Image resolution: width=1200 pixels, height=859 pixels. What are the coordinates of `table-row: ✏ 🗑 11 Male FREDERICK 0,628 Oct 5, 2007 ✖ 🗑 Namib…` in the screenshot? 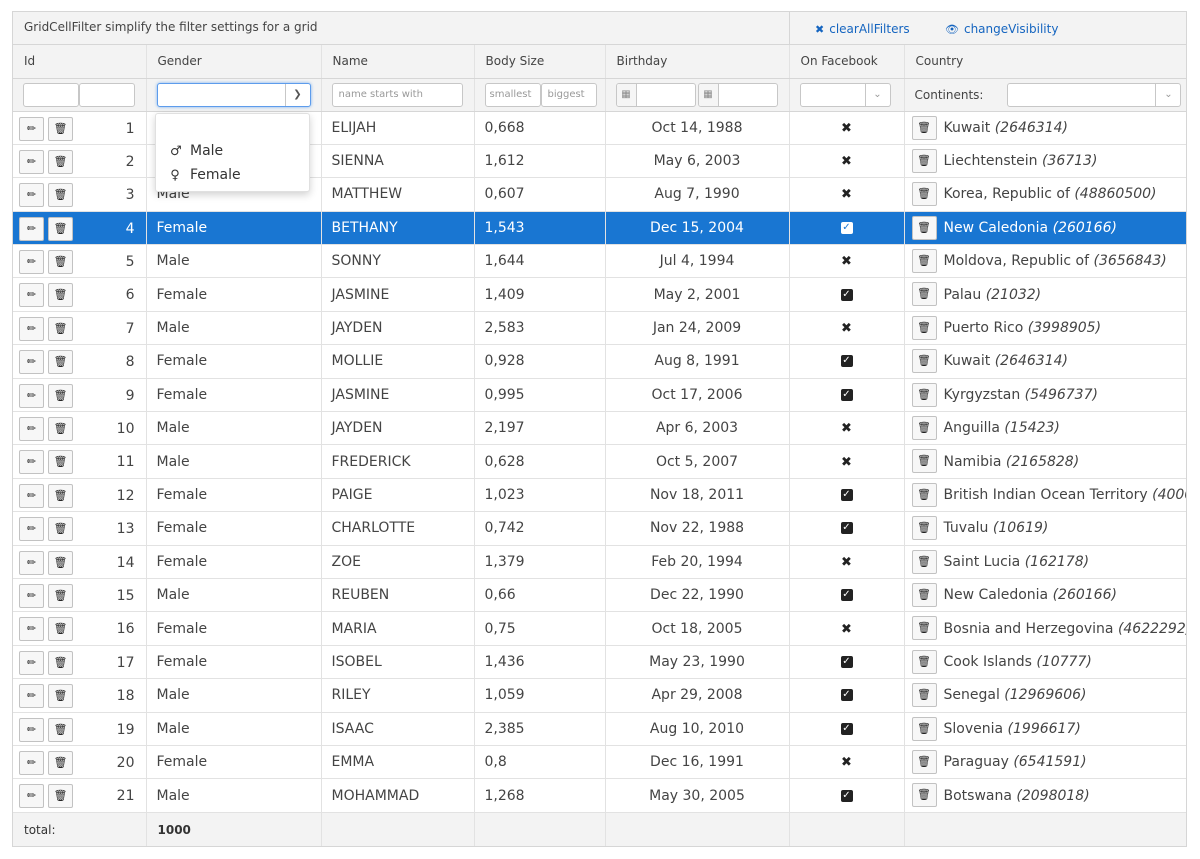 It's located at (599, 461).